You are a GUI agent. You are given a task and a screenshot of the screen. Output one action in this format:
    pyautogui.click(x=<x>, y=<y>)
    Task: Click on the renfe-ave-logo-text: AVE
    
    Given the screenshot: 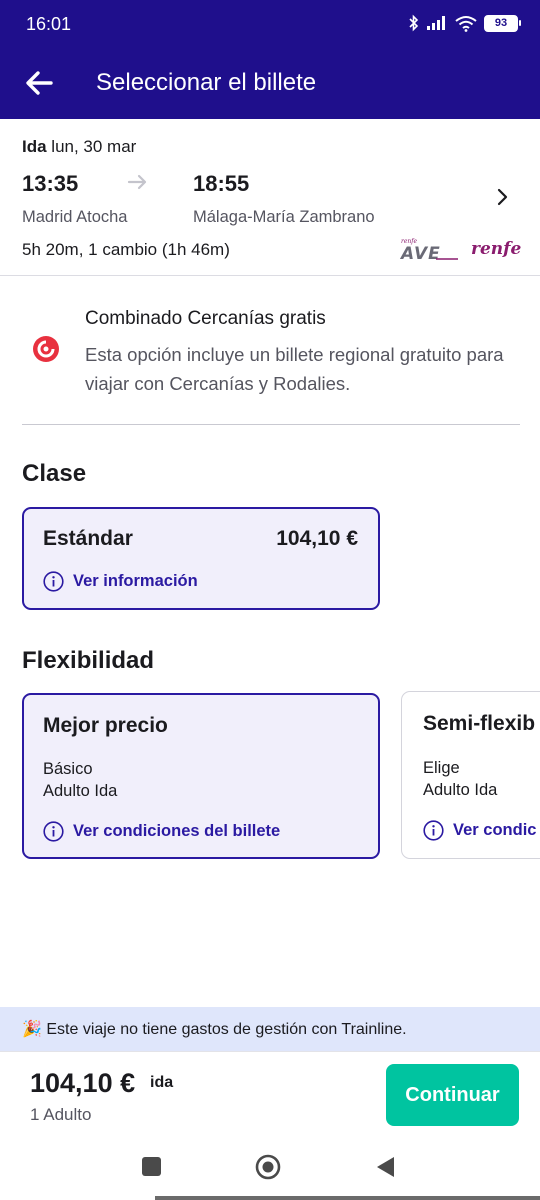 What is the action you would take?
    pyautogui.click(x=420, y=252)
    